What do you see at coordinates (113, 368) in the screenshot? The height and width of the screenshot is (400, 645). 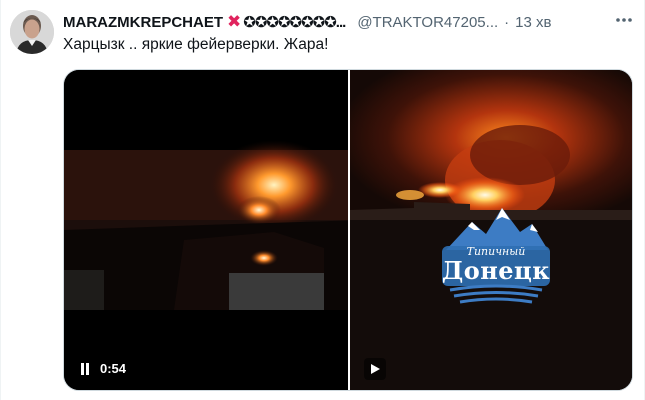 I see `video-duration: 0:54` at bounding box center [113, 368].